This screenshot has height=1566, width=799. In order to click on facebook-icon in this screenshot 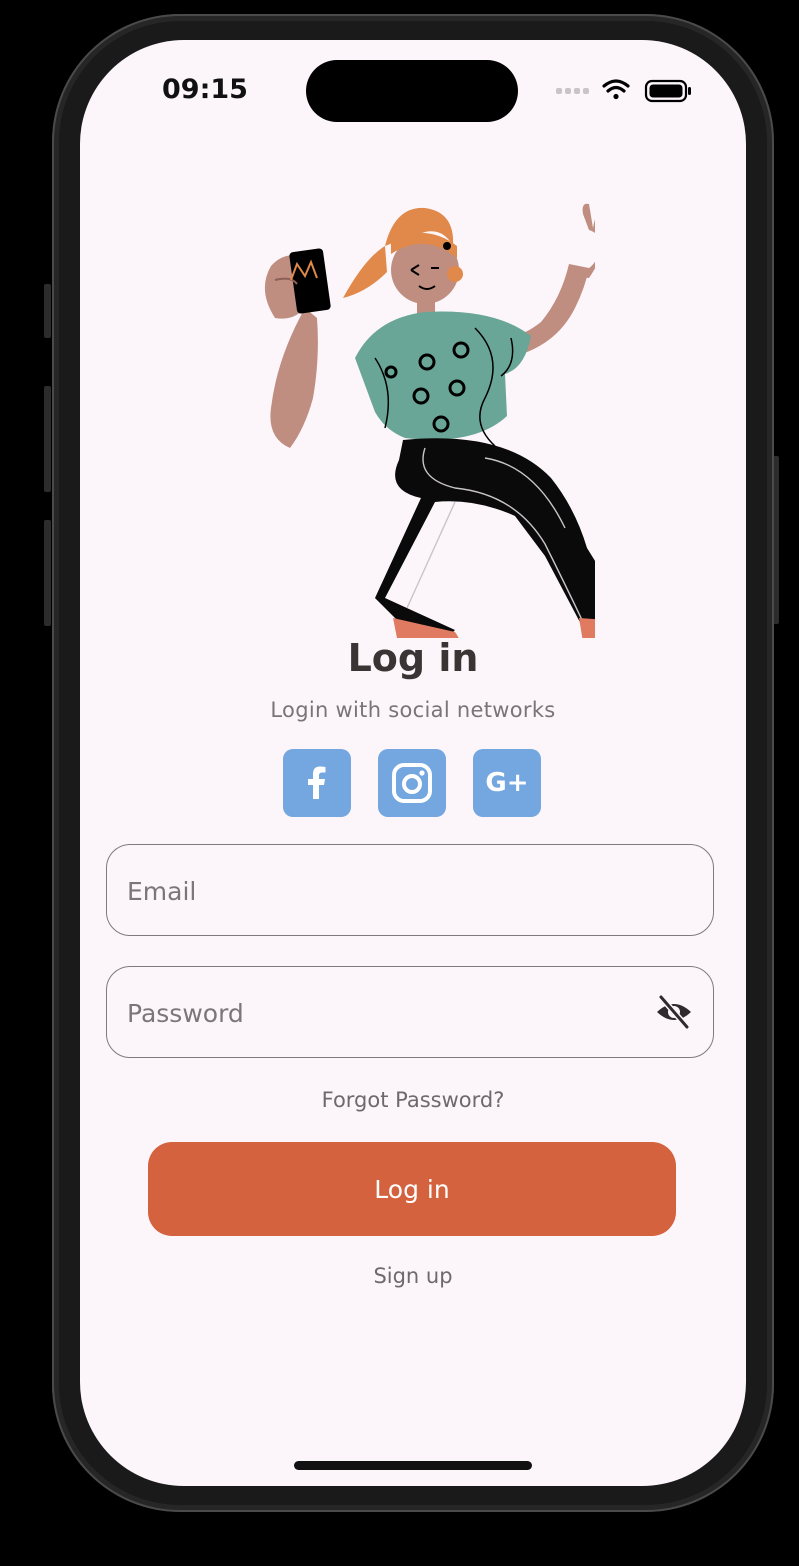, I will do `click(317, 782)`.